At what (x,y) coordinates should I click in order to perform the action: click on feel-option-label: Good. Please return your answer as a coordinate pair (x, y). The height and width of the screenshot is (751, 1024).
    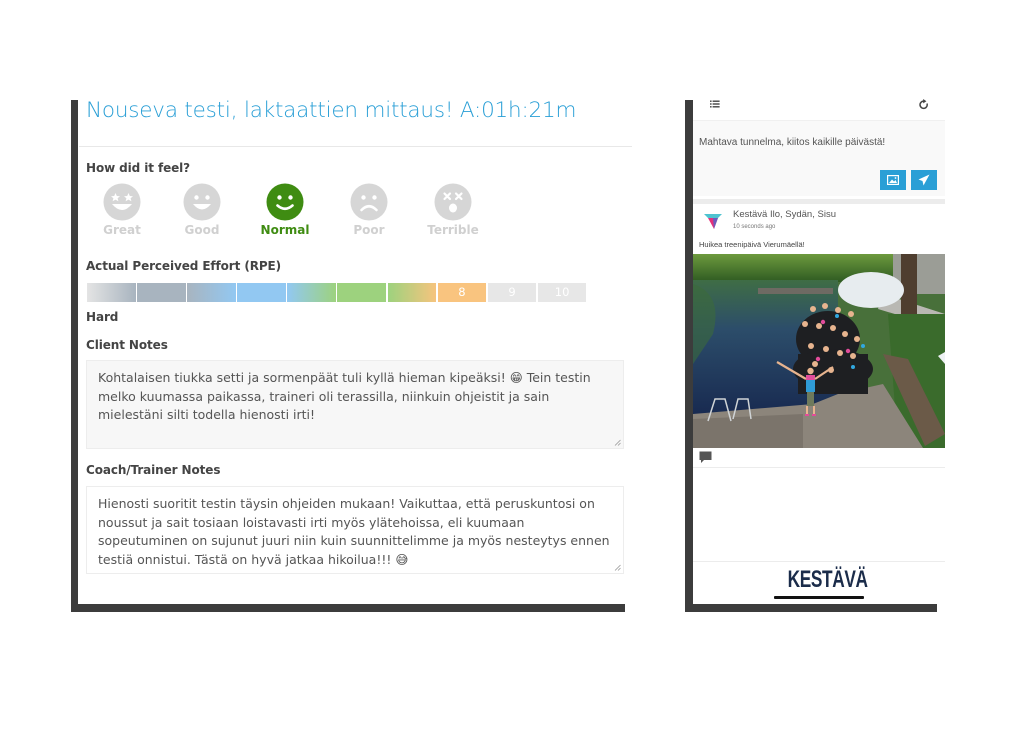
    Looking at the image, I should click on (202, 230).